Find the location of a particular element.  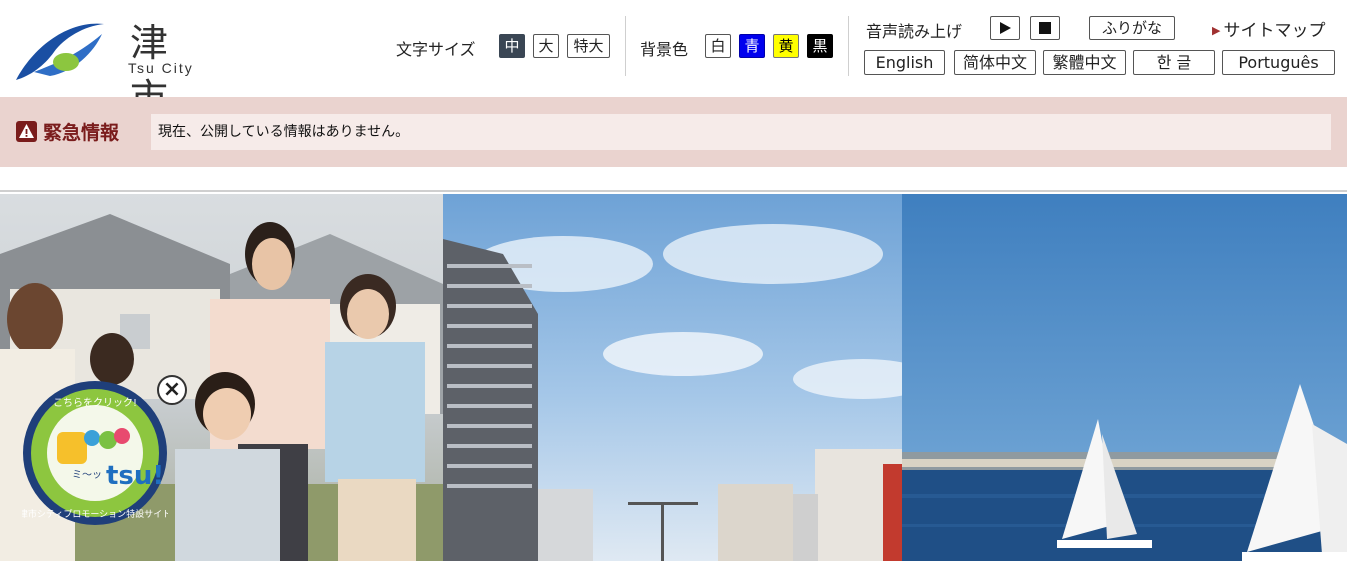

tsu-city-logo: 津 市 Tsu City is located at coordinates (124, 67).